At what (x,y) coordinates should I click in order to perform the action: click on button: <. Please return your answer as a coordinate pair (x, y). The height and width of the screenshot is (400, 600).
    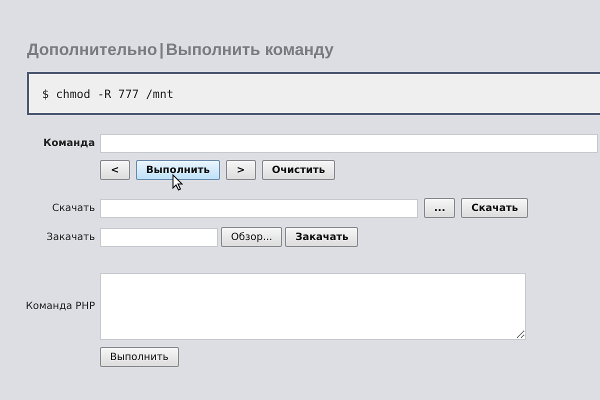
    Looking at the image, I should click on (115, 170).